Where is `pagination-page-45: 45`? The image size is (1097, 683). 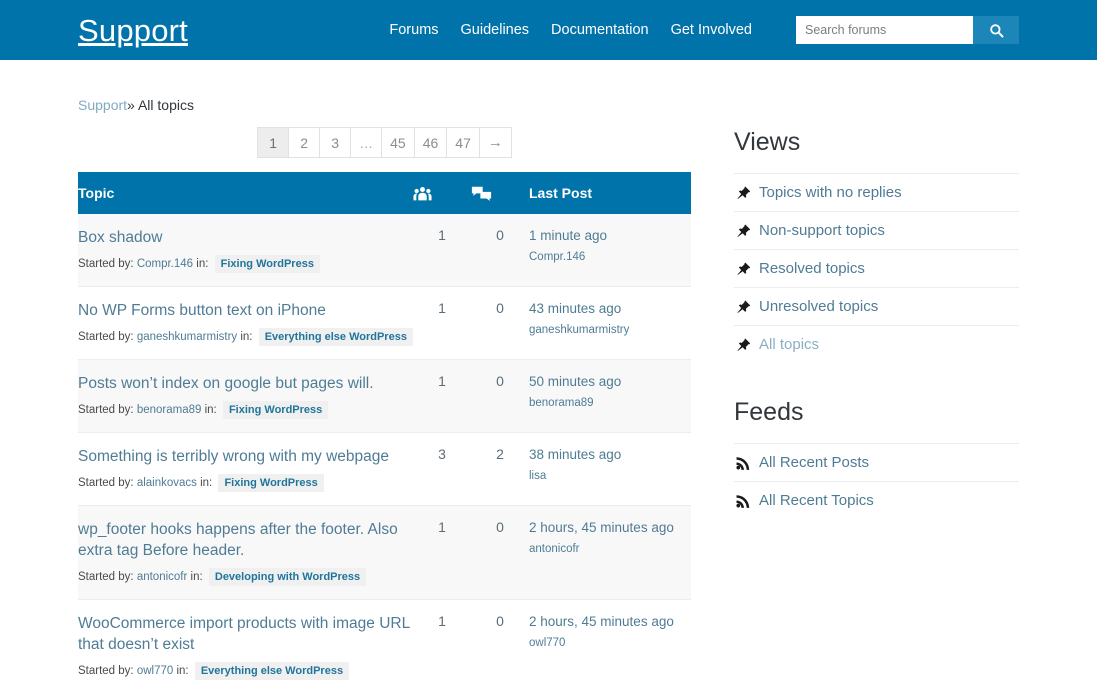 pagination-page-45: 45 is located at coordinates (397, 142).